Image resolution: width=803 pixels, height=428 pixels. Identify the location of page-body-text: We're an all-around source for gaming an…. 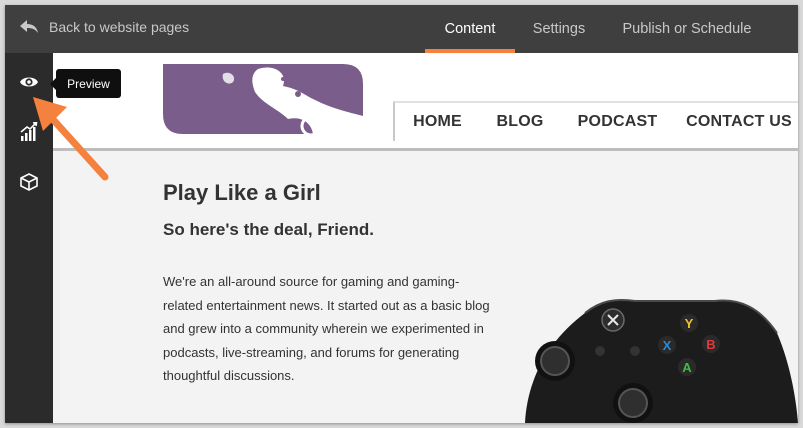
(326, 328).